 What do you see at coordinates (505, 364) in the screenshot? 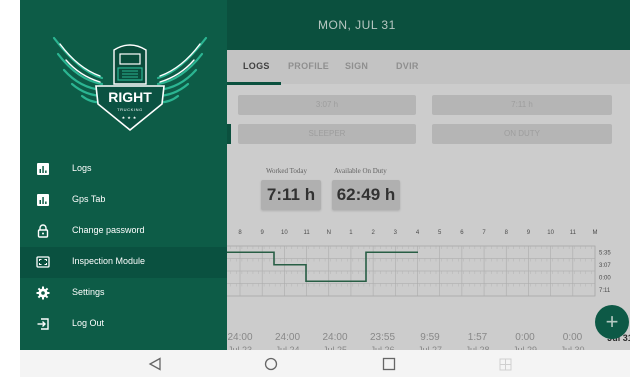
I see `grid-icon` at bounding box center [505, 364].